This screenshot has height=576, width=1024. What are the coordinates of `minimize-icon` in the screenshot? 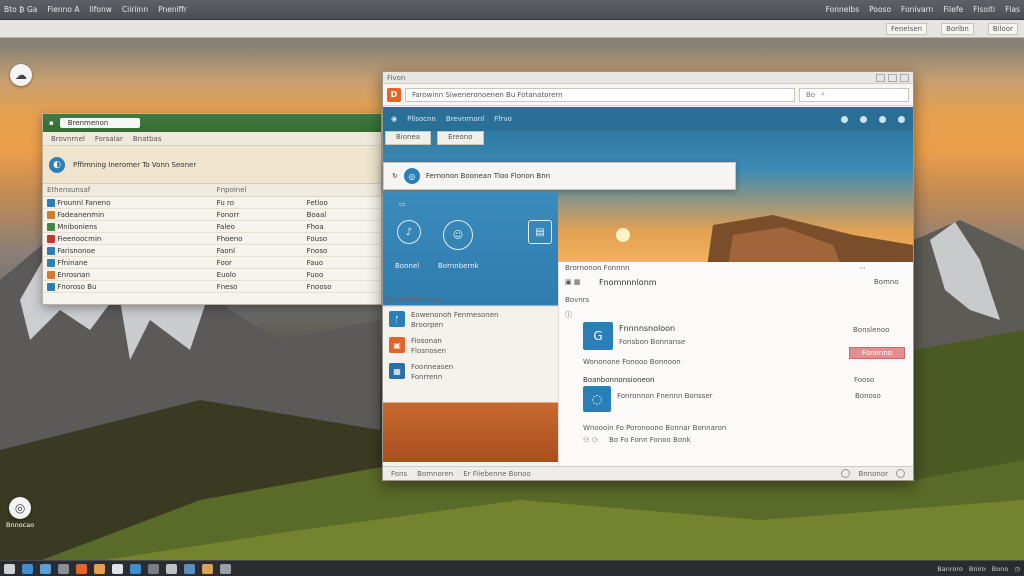 It's located at (880, 77).